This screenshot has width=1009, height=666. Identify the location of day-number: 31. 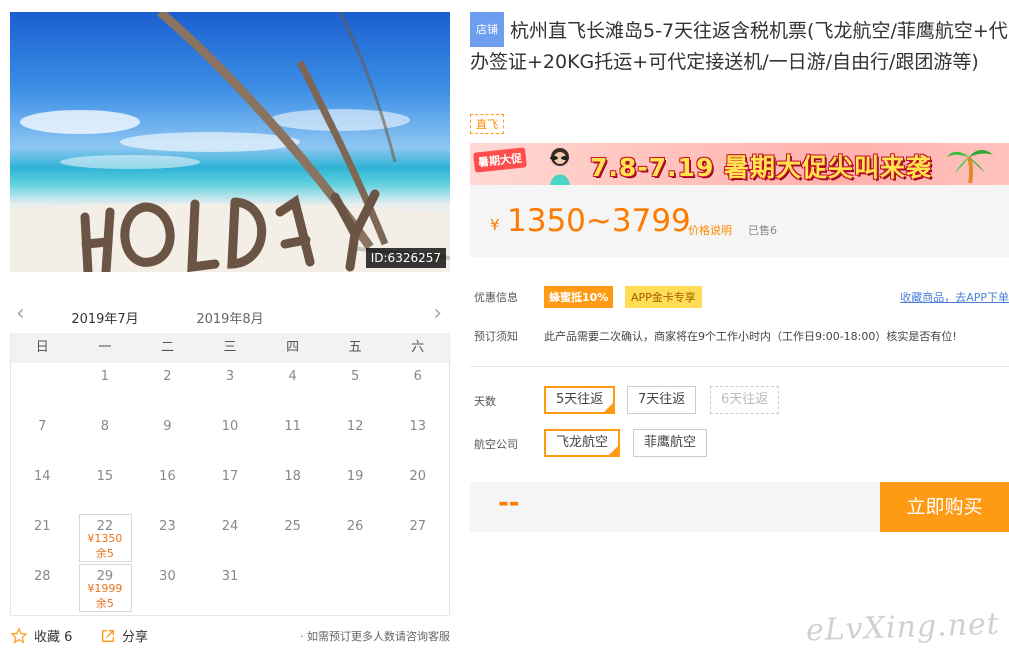
(230, 576).